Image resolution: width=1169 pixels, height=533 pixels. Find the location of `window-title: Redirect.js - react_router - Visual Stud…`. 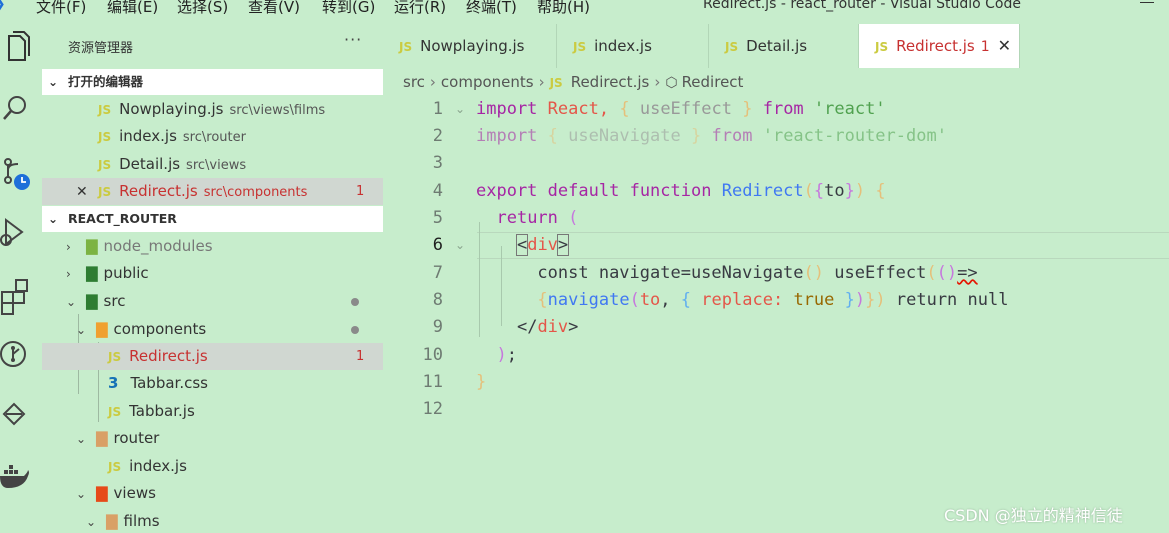

window-title: Redirect.js - react_router - Visual Stud… is located at coordinates (862, 6).